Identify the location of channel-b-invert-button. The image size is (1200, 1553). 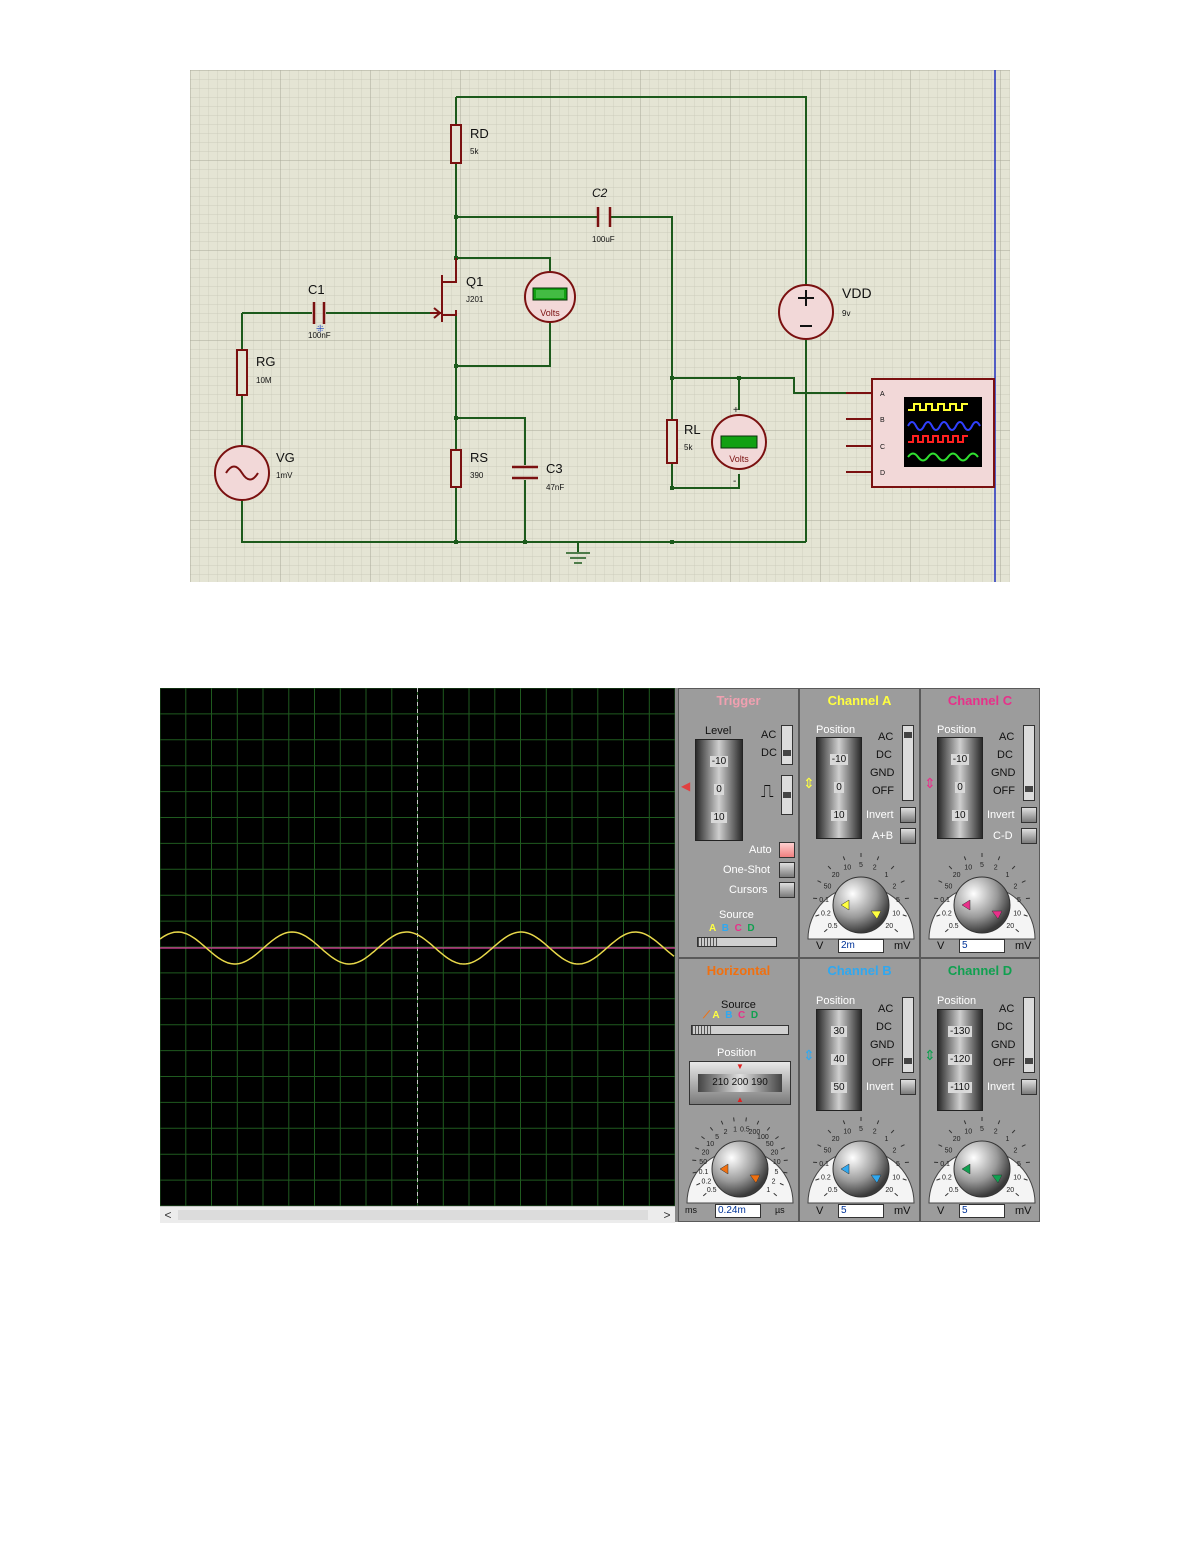
(908, 1087).